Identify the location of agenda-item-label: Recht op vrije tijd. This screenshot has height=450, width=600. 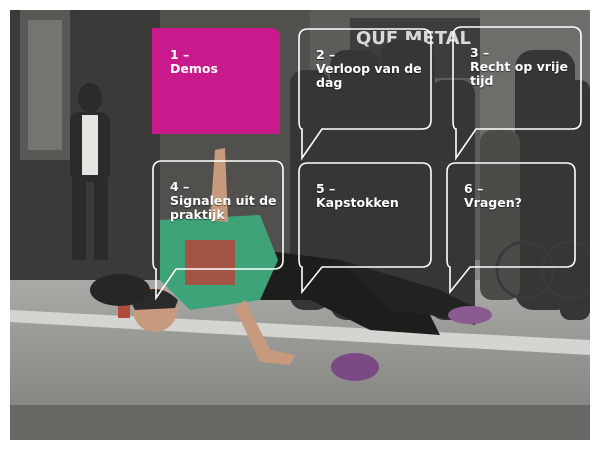
(519, 73).